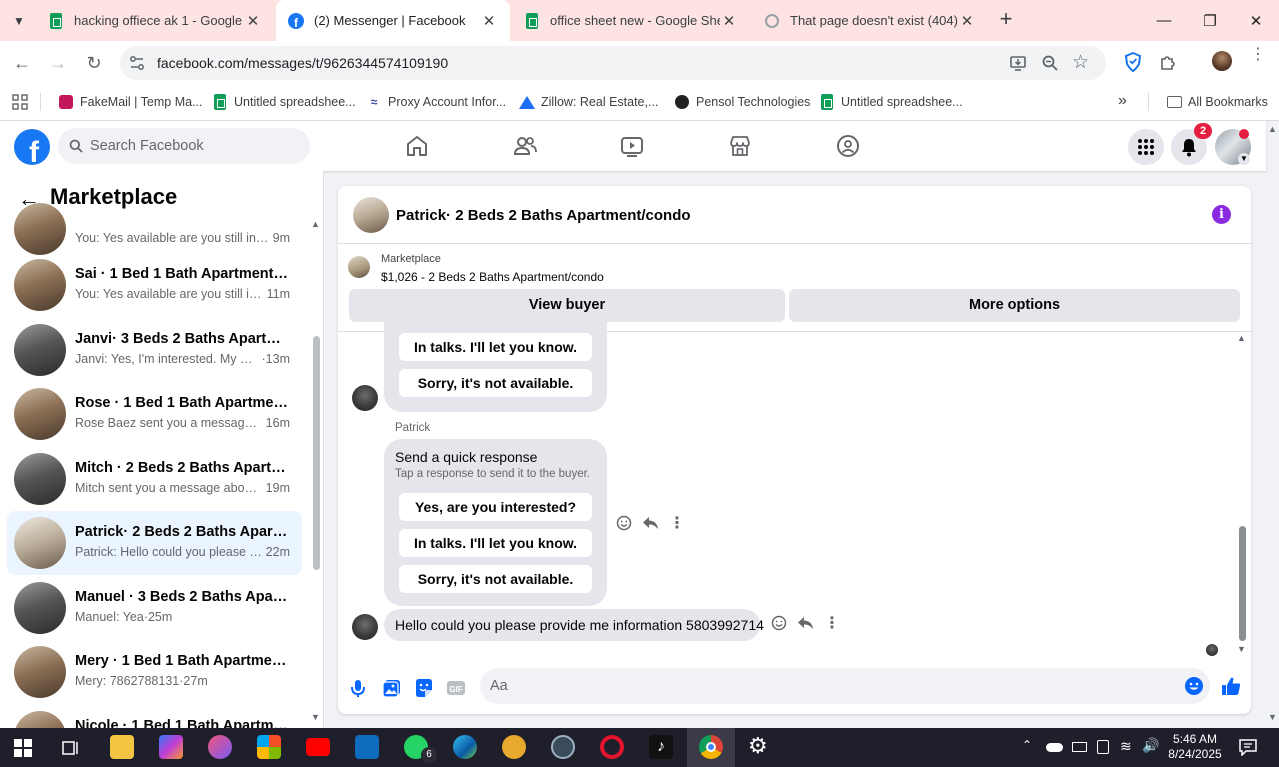 The width and height of the screenshot is (1279, 767). What do you see at coordinates (315, 224) in the screenshot?
I see `sidebar-scroll-up-icon: ▲` at bounding box center [315, 224].